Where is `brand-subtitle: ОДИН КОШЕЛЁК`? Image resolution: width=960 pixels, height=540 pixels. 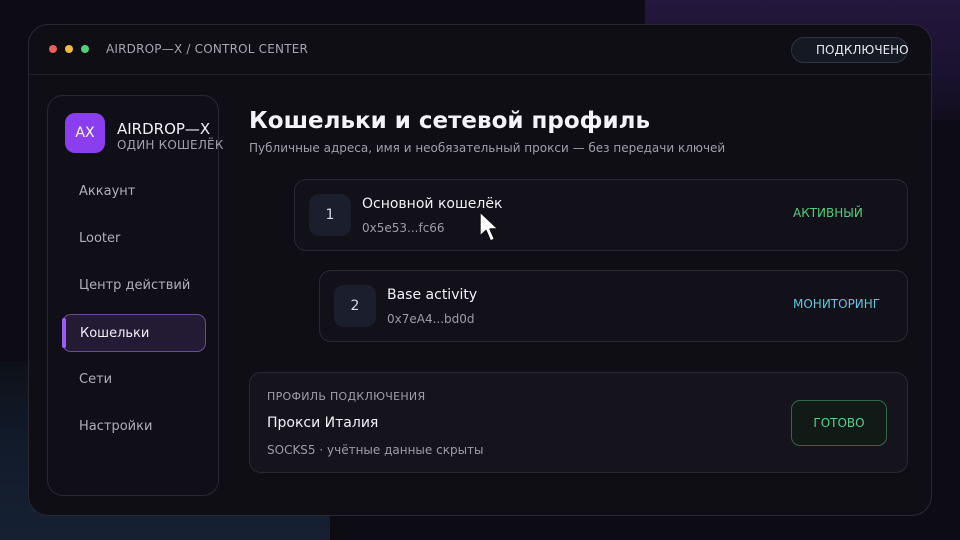
brand-subtitle: ОДИН КОШЕЛЁК is located at coordinates (170, 145).